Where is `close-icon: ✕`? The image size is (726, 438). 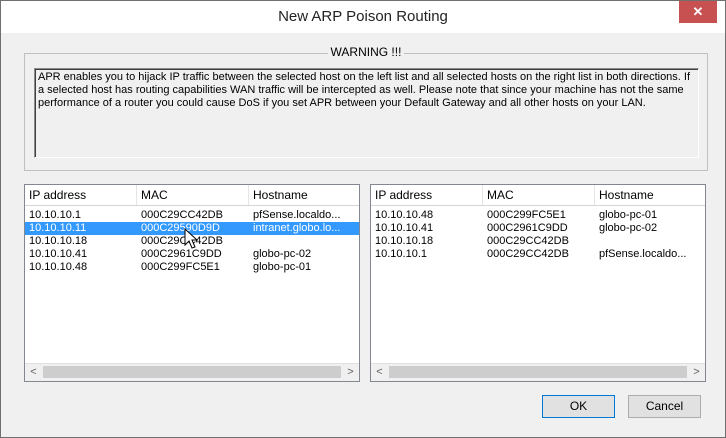
close-icon: ✕ is located at coordinates (698, 11).